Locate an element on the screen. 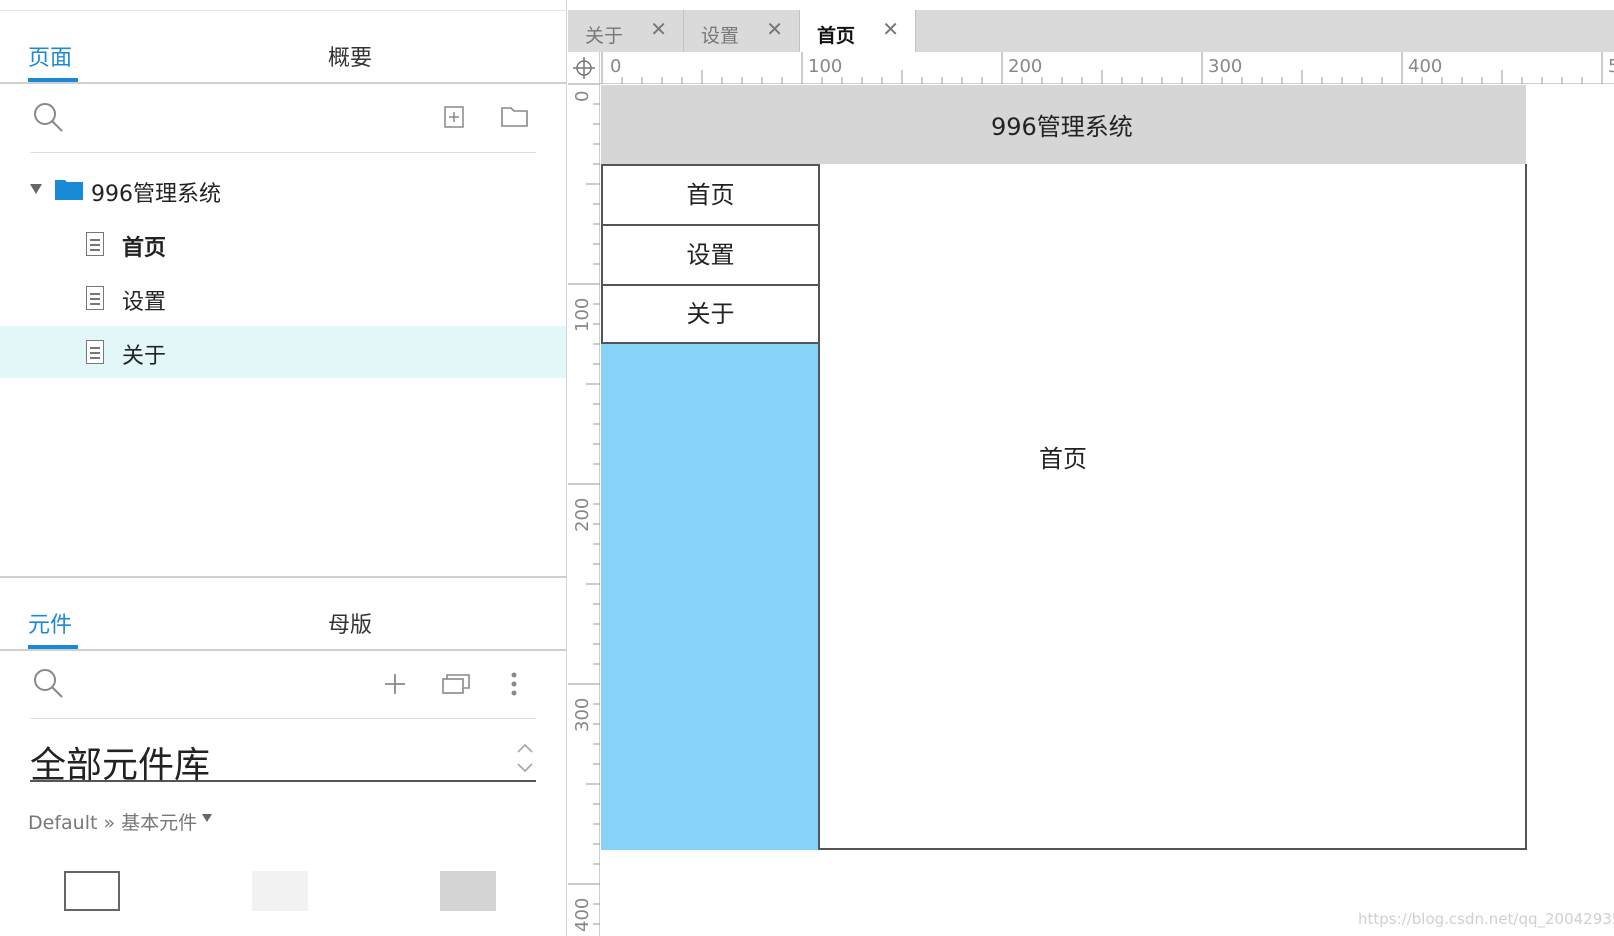 Image resolution: width=1614 pixels, height=936 pixels. ruler-top: 0 100 200 300 400 5 is located at coordinates (1091, 68).